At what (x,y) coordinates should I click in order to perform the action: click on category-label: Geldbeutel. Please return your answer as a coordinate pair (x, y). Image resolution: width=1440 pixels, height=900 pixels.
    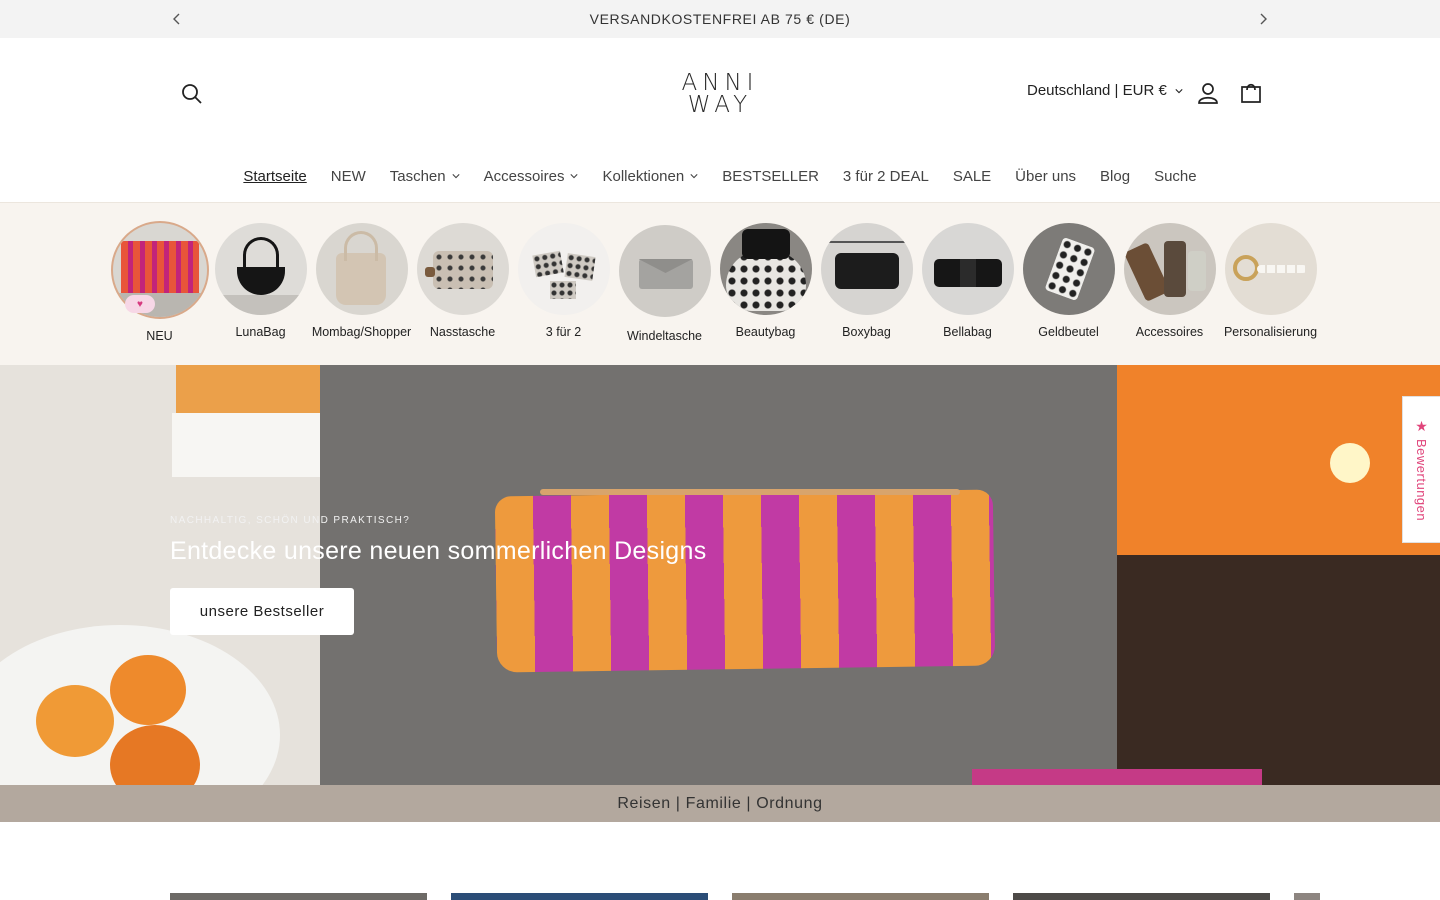
    Looking at the image, I should click on (1068, 332).